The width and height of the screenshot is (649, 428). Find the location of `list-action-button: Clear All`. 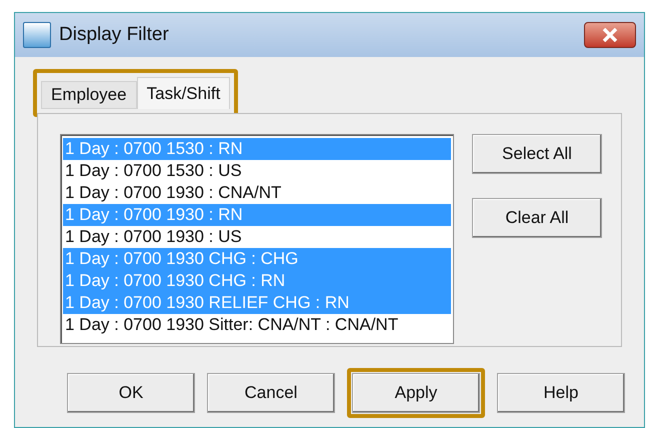

list-action-button: Clear All is located at coordinates (537, 218).